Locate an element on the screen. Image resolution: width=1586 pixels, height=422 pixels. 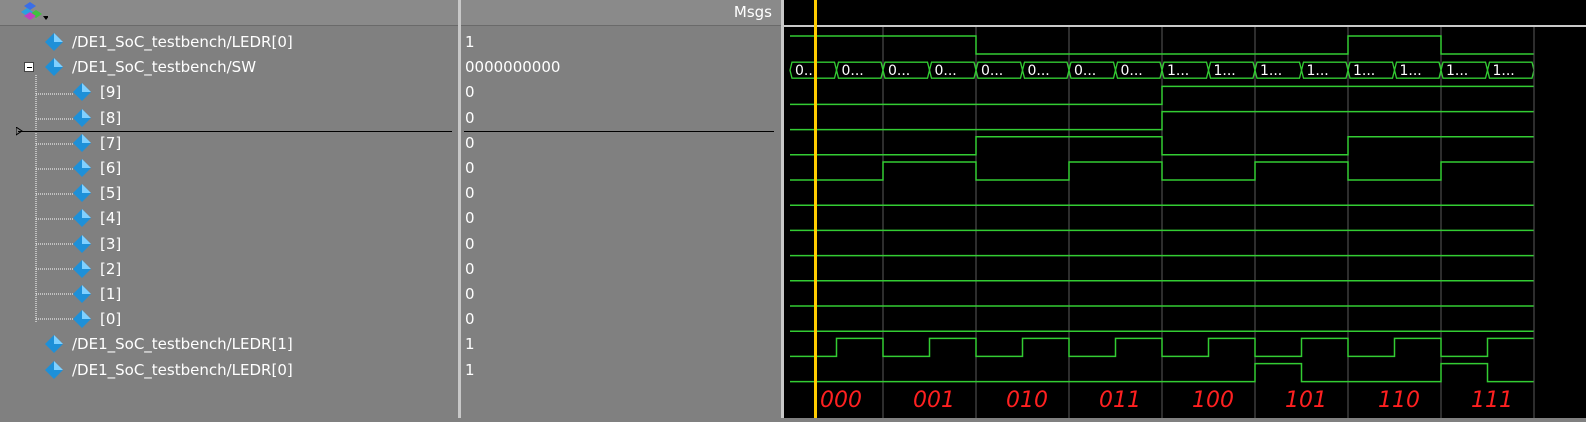
time-cursor is located at coordinates (815, 209).